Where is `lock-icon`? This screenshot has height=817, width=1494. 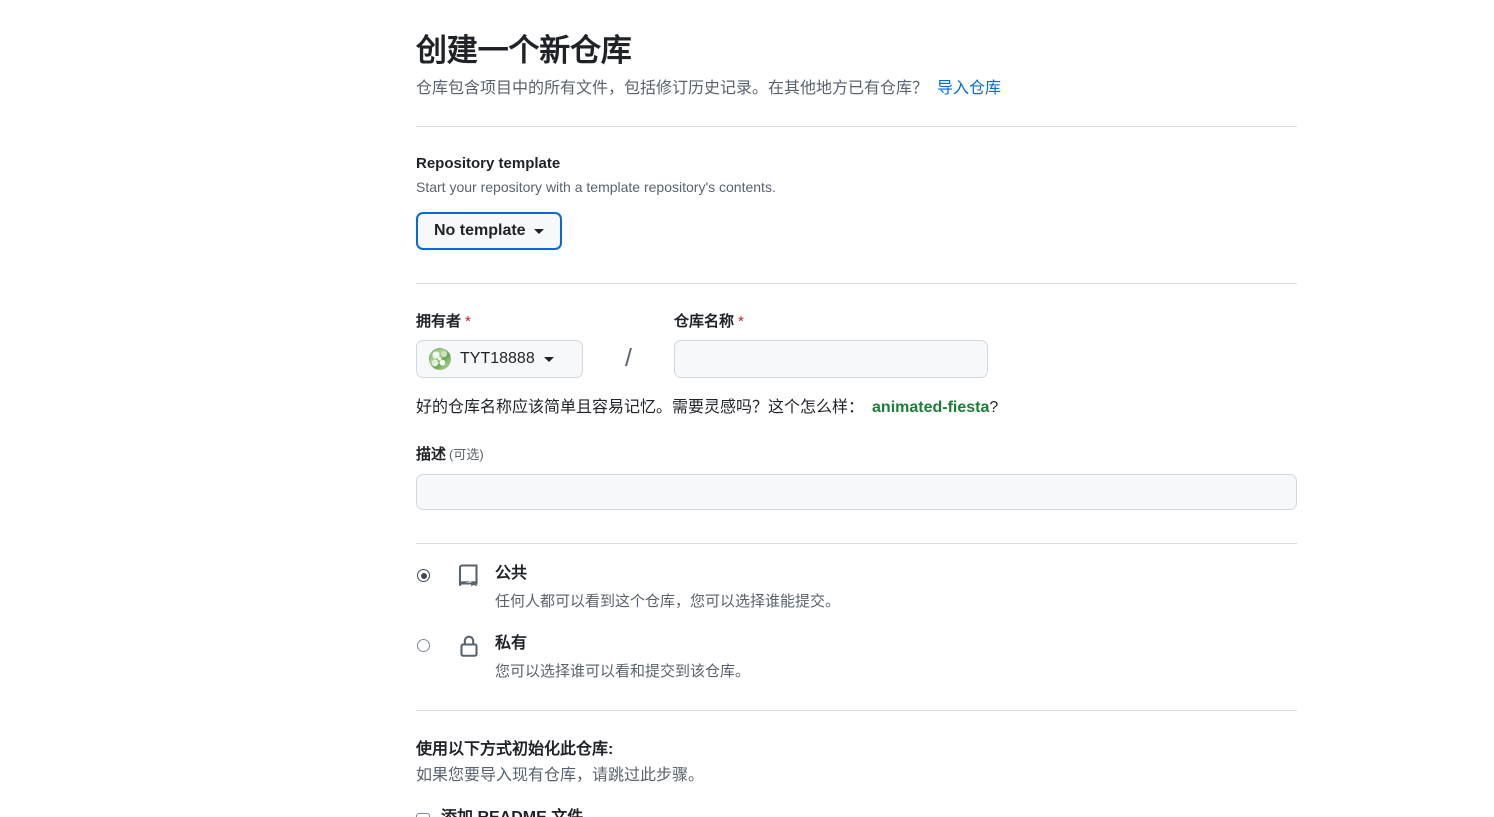
lock-icon is located at coordinates (469, 648).